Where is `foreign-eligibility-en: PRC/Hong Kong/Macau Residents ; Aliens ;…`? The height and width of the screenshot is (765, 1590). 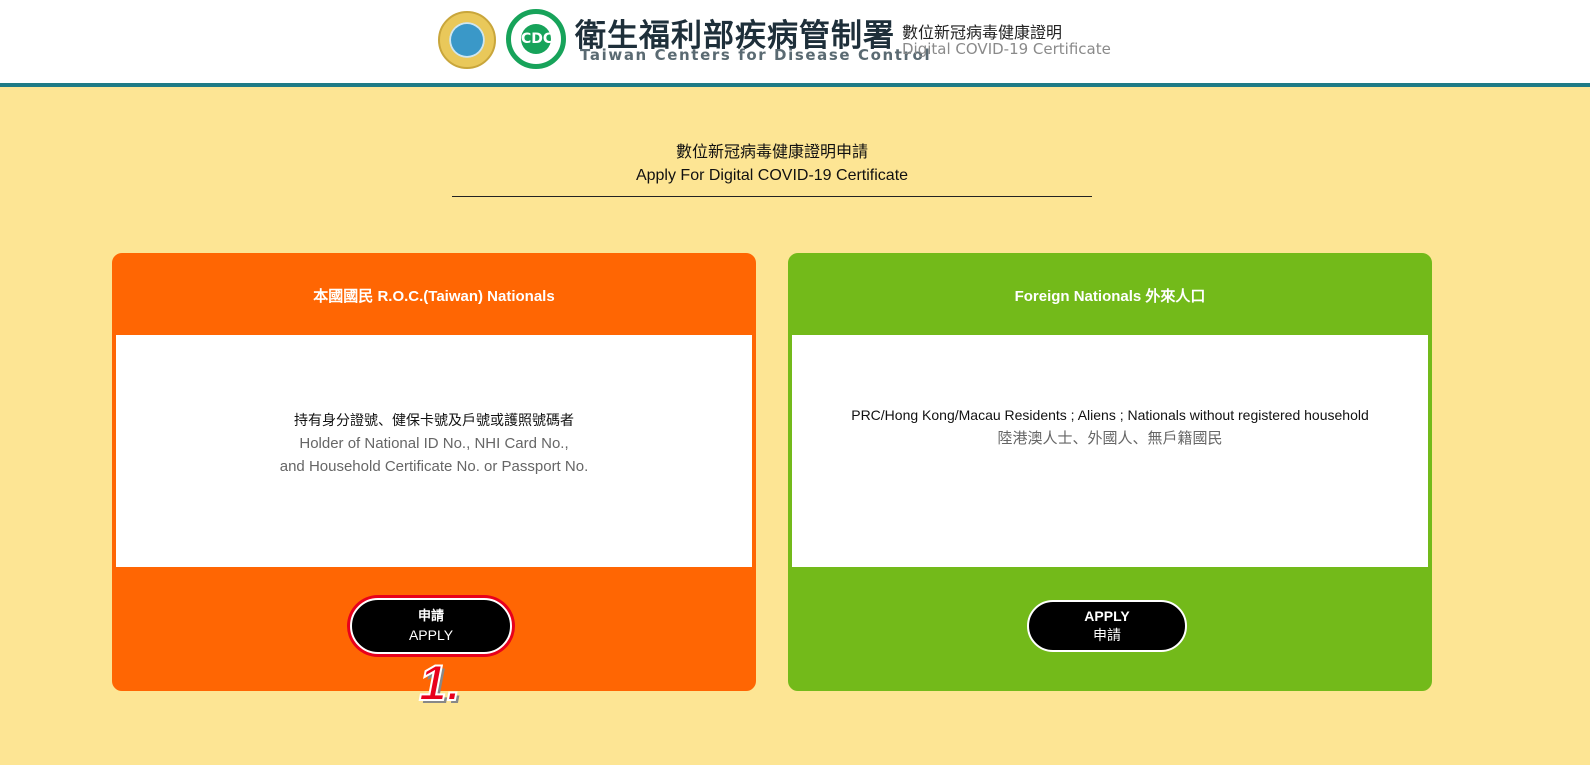
foreign-eligibility-en: PRC/Hong Kong/Macau Residents ; Aliens ;… is located at coordinates (1110, 415).